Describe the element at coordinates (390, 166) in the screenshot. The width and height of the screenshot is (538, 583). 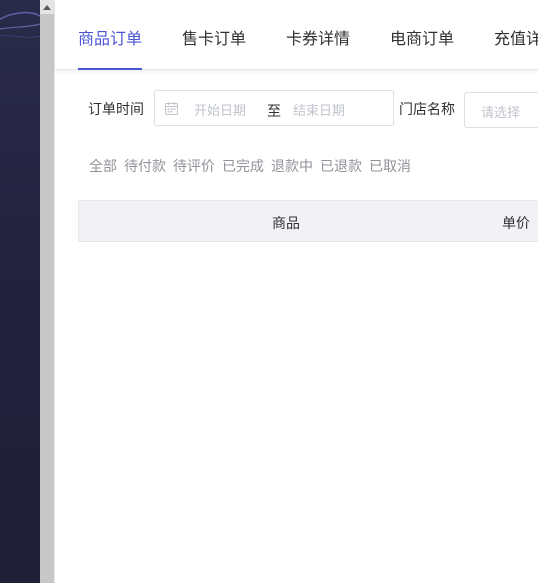
I see `status-cancelled: 已取消` at that location.